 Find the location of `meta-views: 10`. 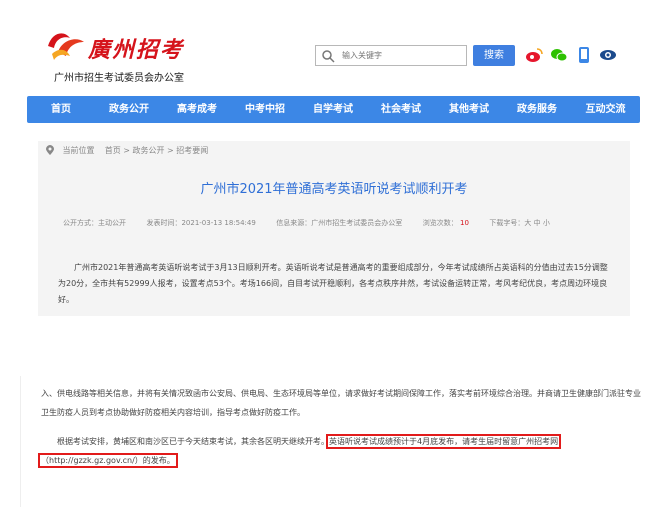

meta-views: 10 is located at coordinates (464, 223).